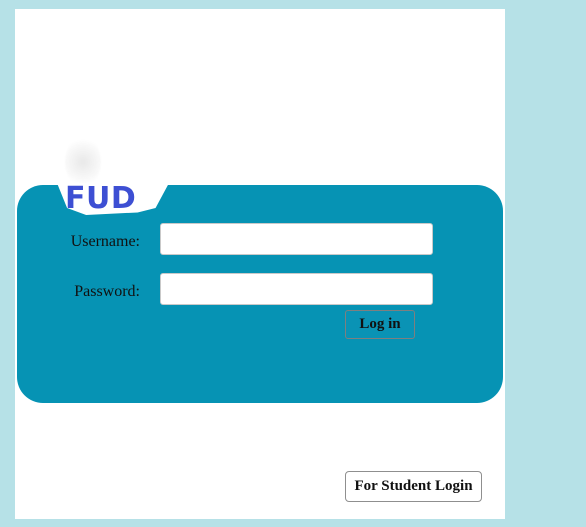  I want to click on password-row: Password:, so click(260, 293).